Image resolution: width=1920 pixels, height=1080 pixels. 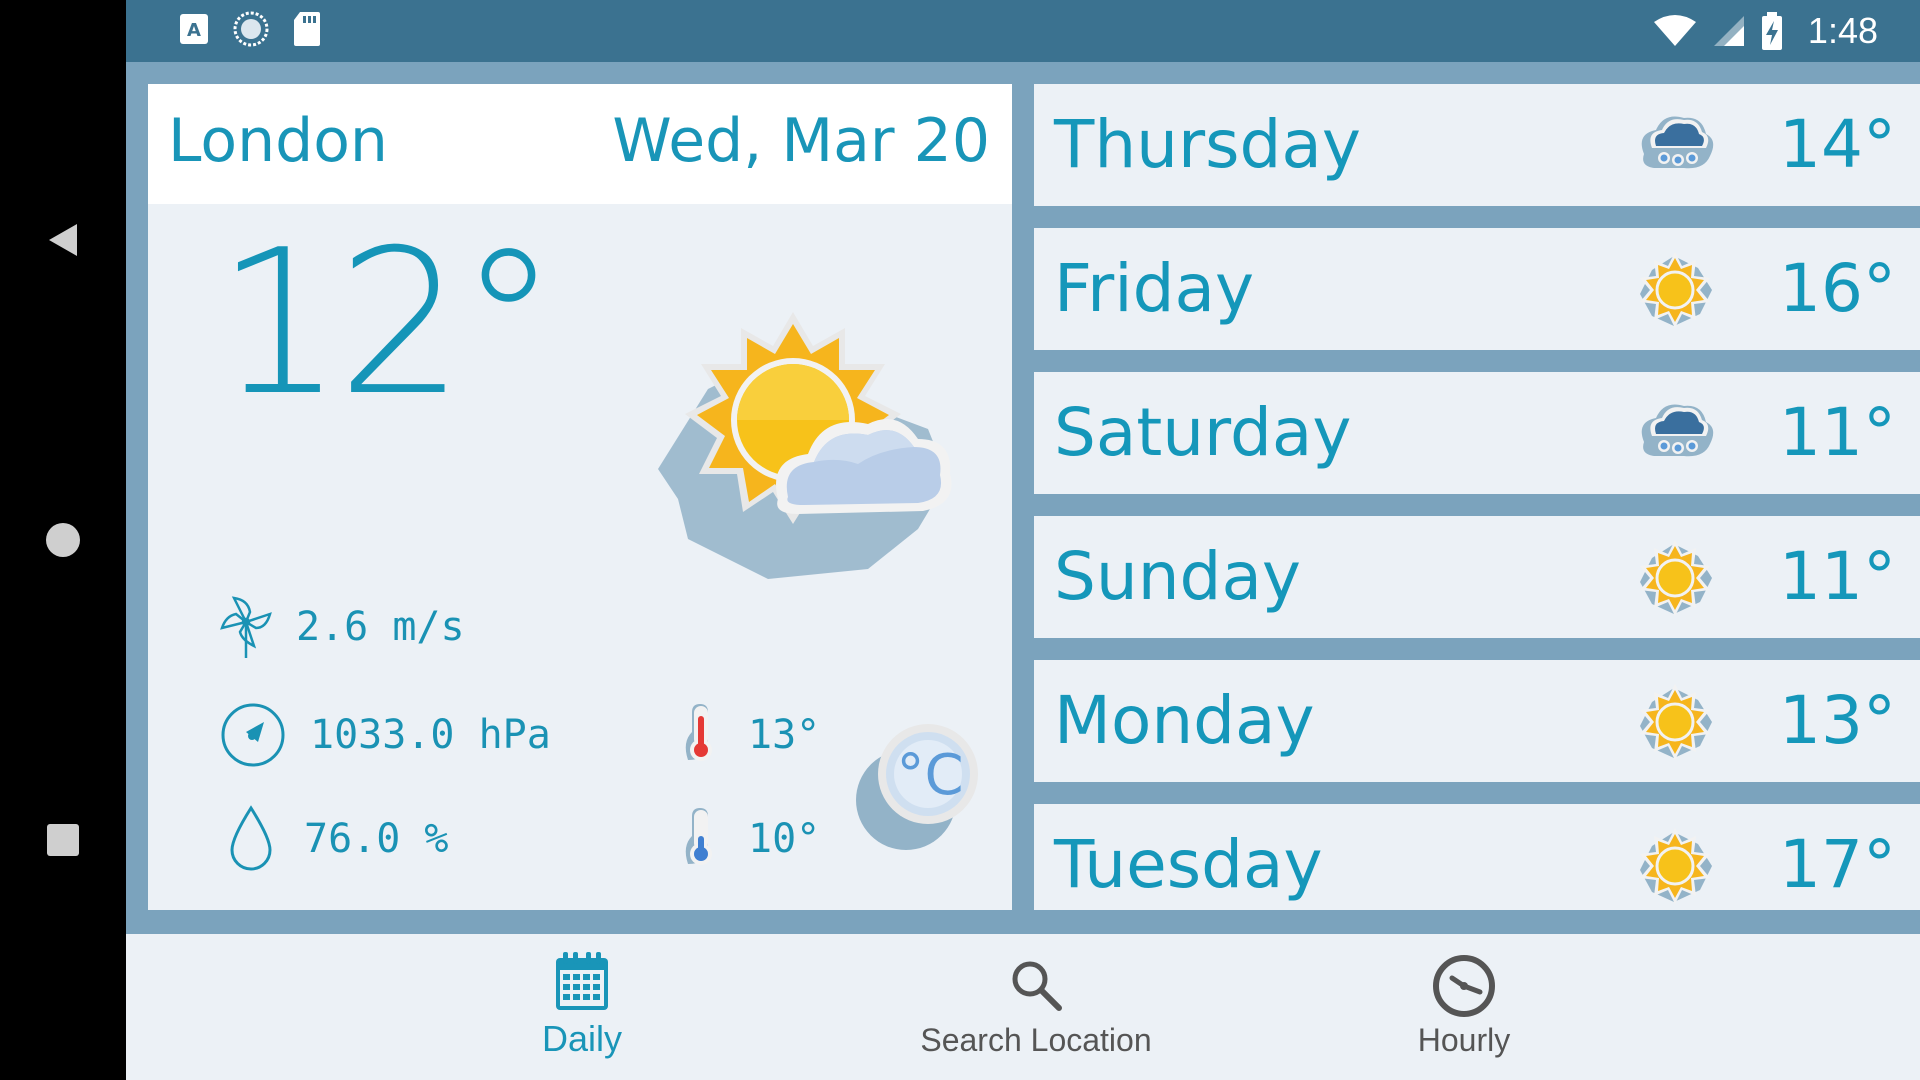 I want to click on recents-button, so click(x=63, y=840).